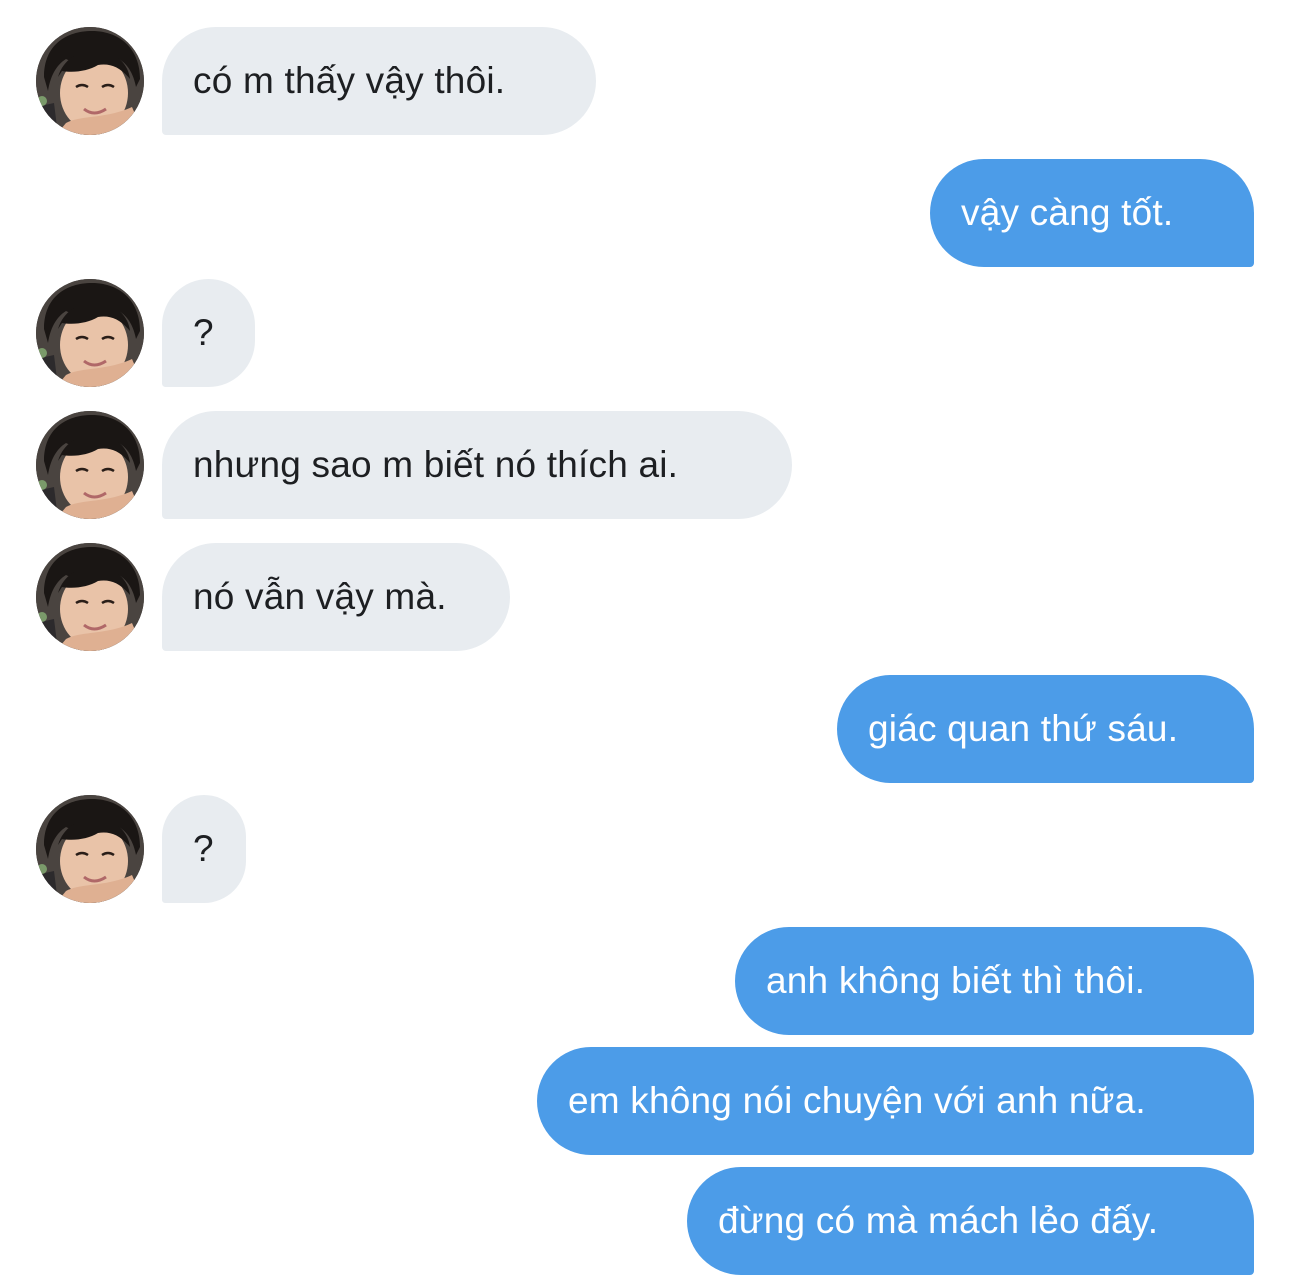  Describe the element at coordinates (1067, 212) in the screenshot. I see `message-text: vậy càng tốt.` at that location.